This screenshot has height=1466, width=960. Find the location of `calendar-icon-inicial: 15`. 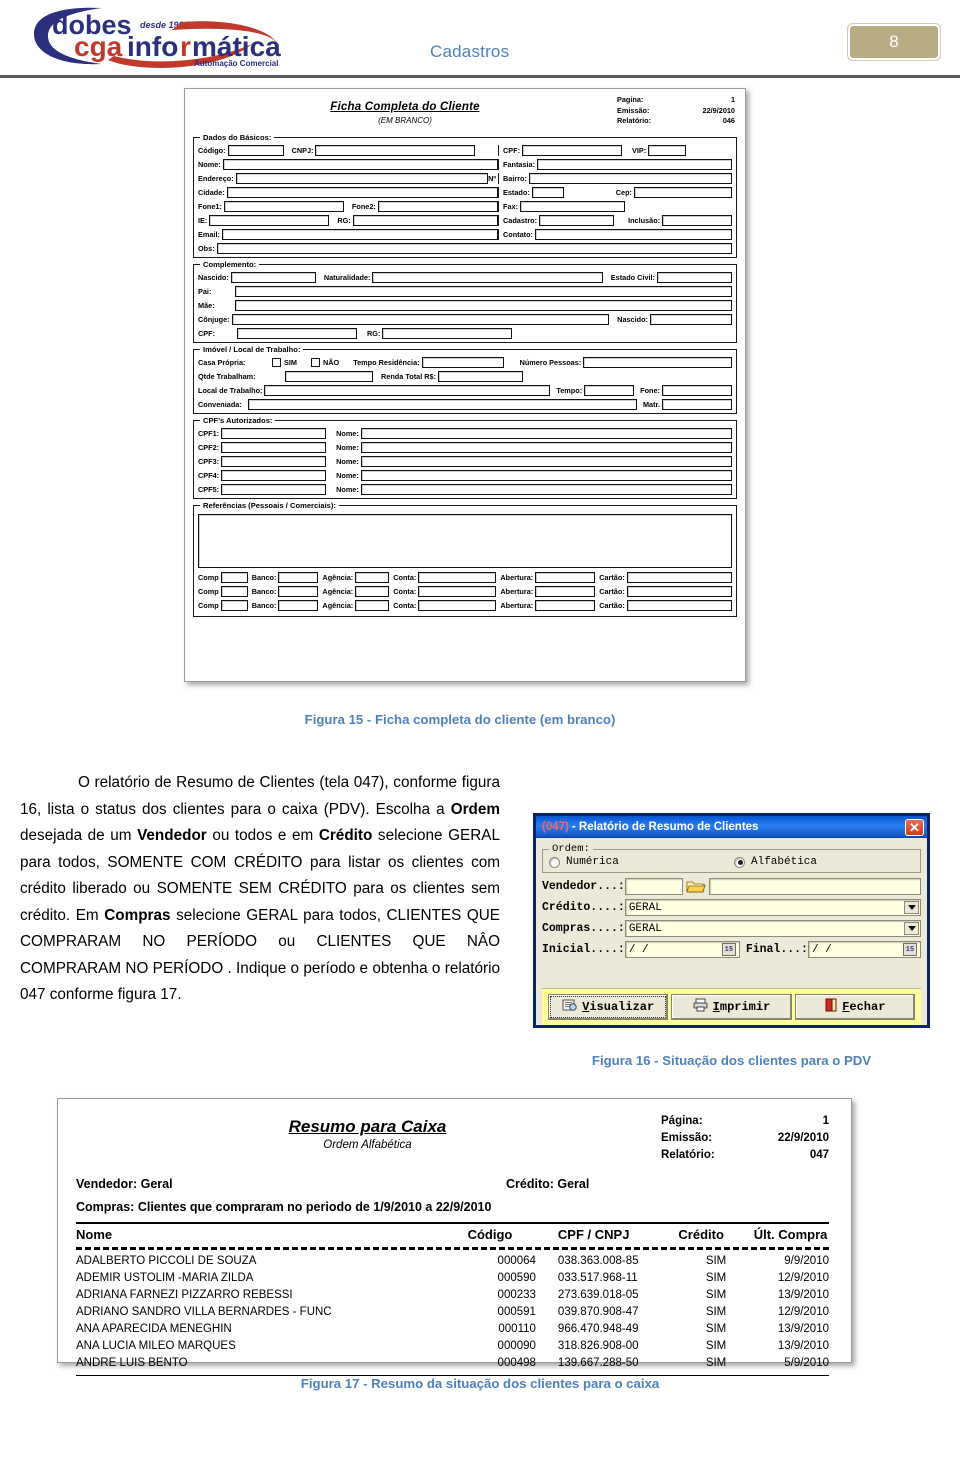

calendar-icon-inicial: 15 is located at coordinates (728, 949).